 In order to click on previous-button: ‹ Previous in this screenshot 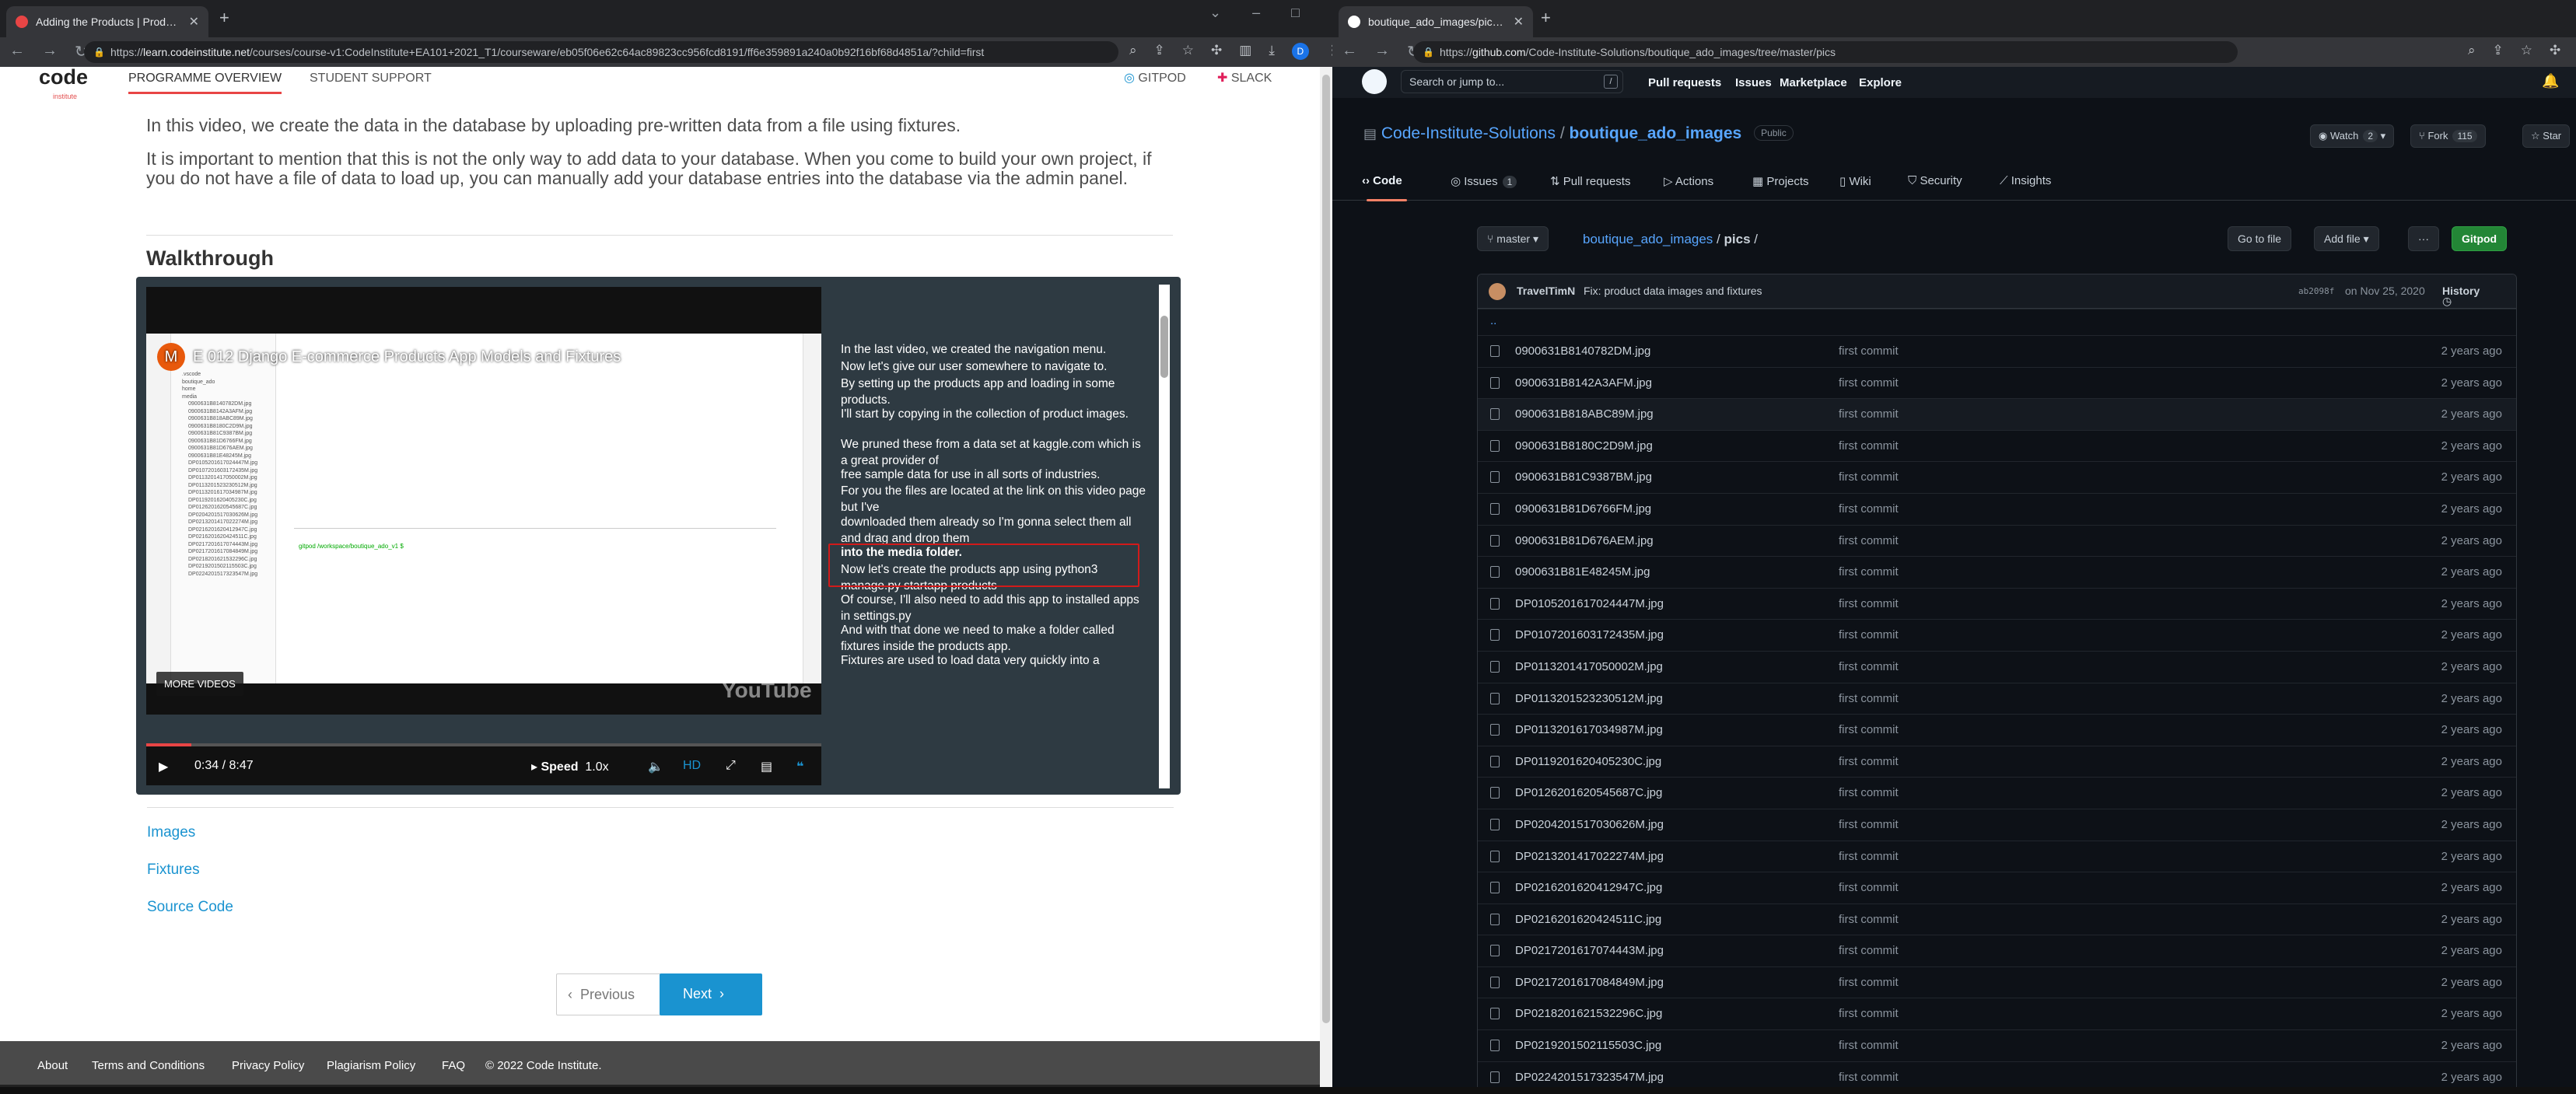, I will do `click(608, 994)`.